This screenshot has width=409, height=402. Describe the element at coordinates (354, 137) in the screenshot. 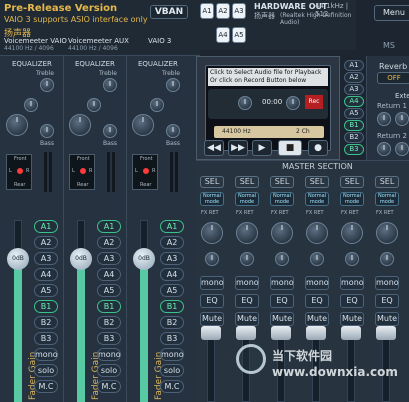

I see `rec-bus-b2-button: B2` at that location.